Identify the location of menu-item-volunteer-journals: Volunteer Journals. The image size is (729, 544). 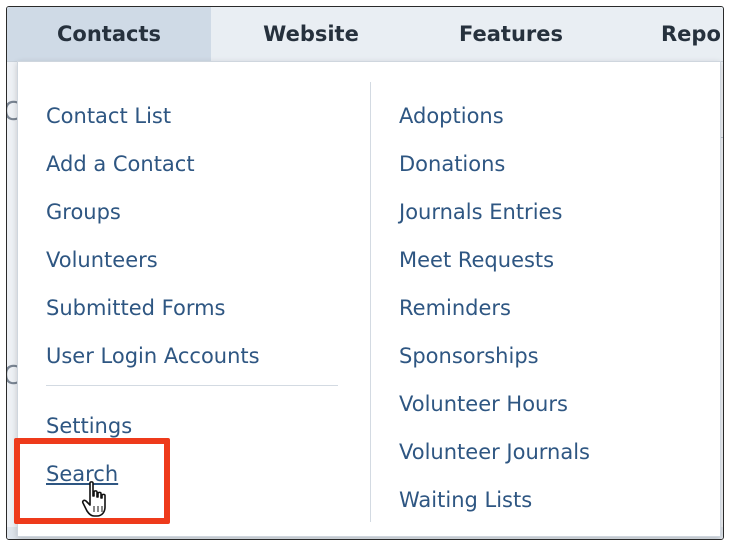
(494, 452).